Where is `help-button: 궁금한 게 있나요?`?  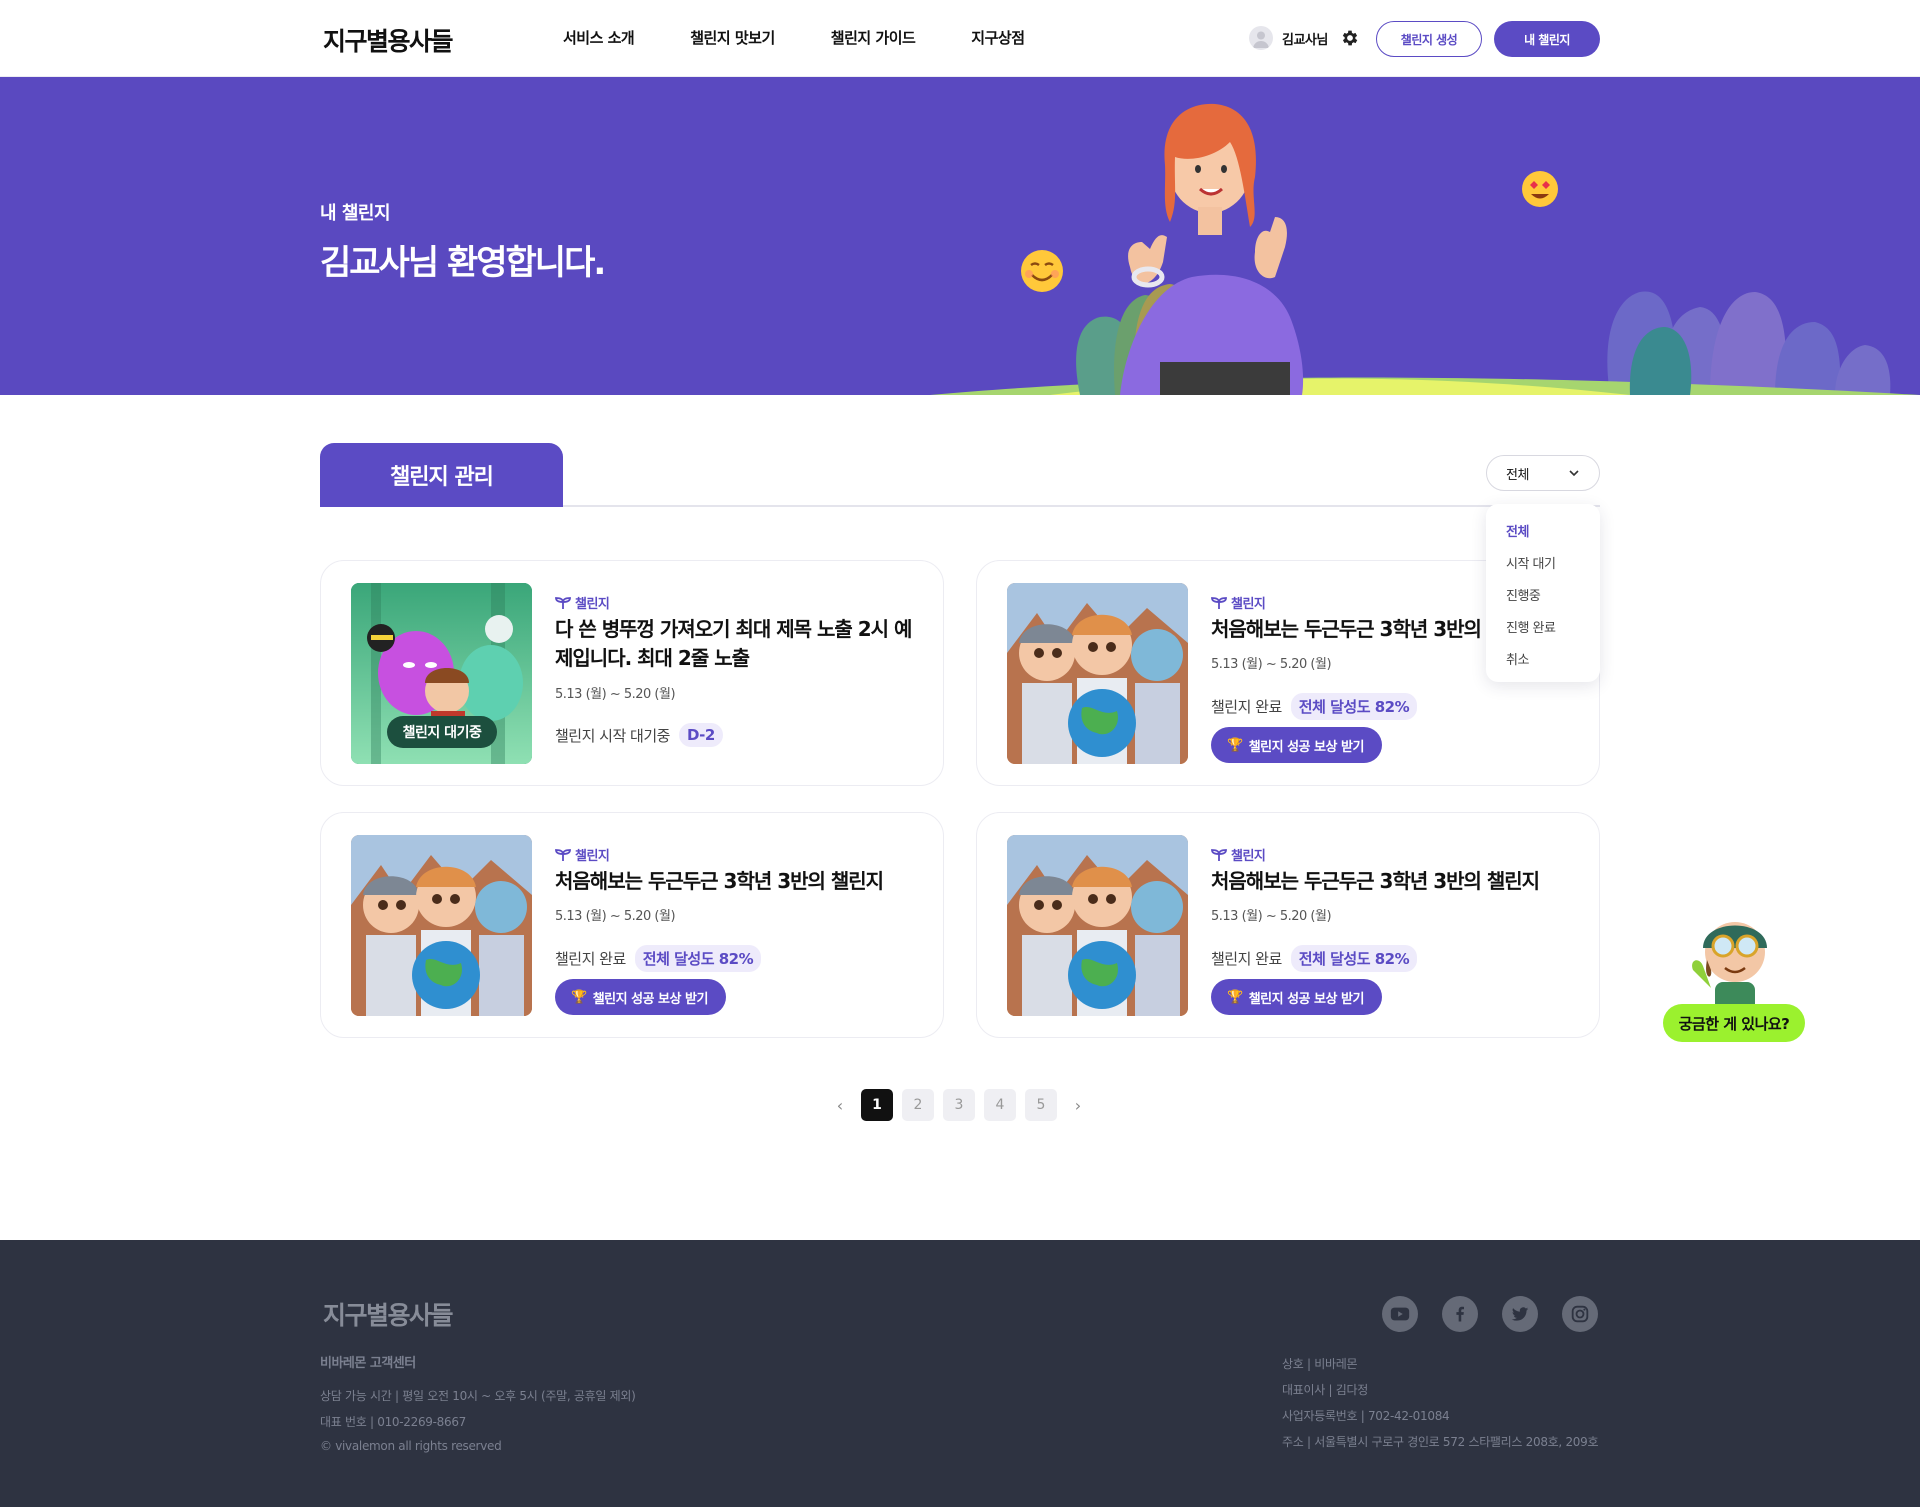 help-button: 궁금한 게 있나요? is located at coordinates (1734, 1023).